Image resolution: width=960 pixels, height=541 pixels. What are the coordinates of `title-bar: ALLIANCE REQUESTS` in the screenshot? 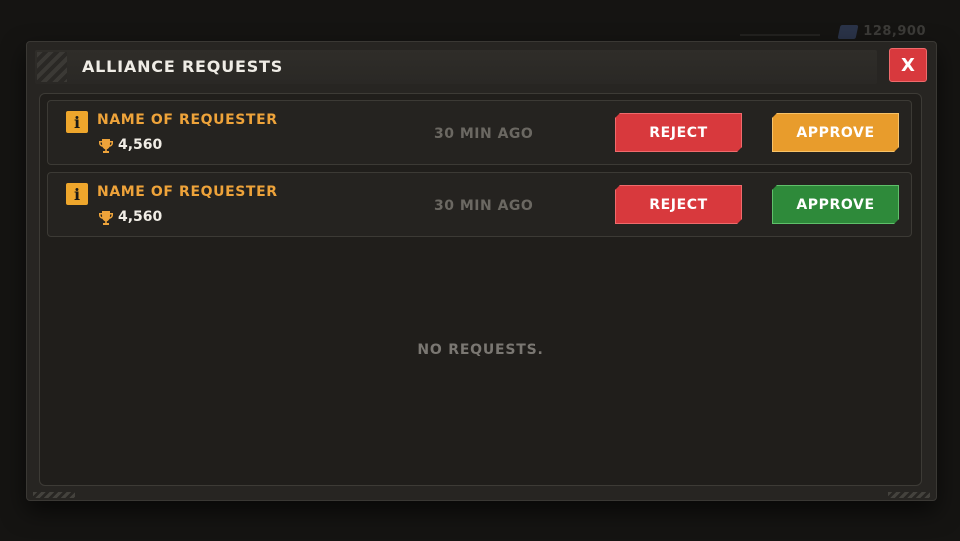 It's located at (456, 67).